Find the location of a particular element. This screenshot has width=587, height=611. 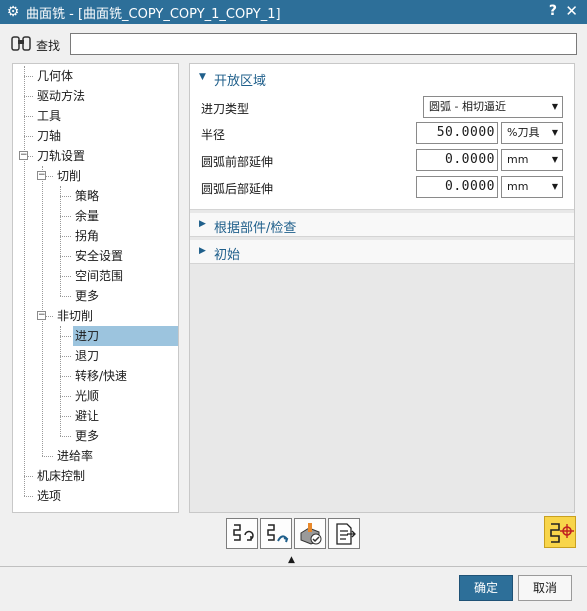

help-button: ? is located at coordinates (553, 11).